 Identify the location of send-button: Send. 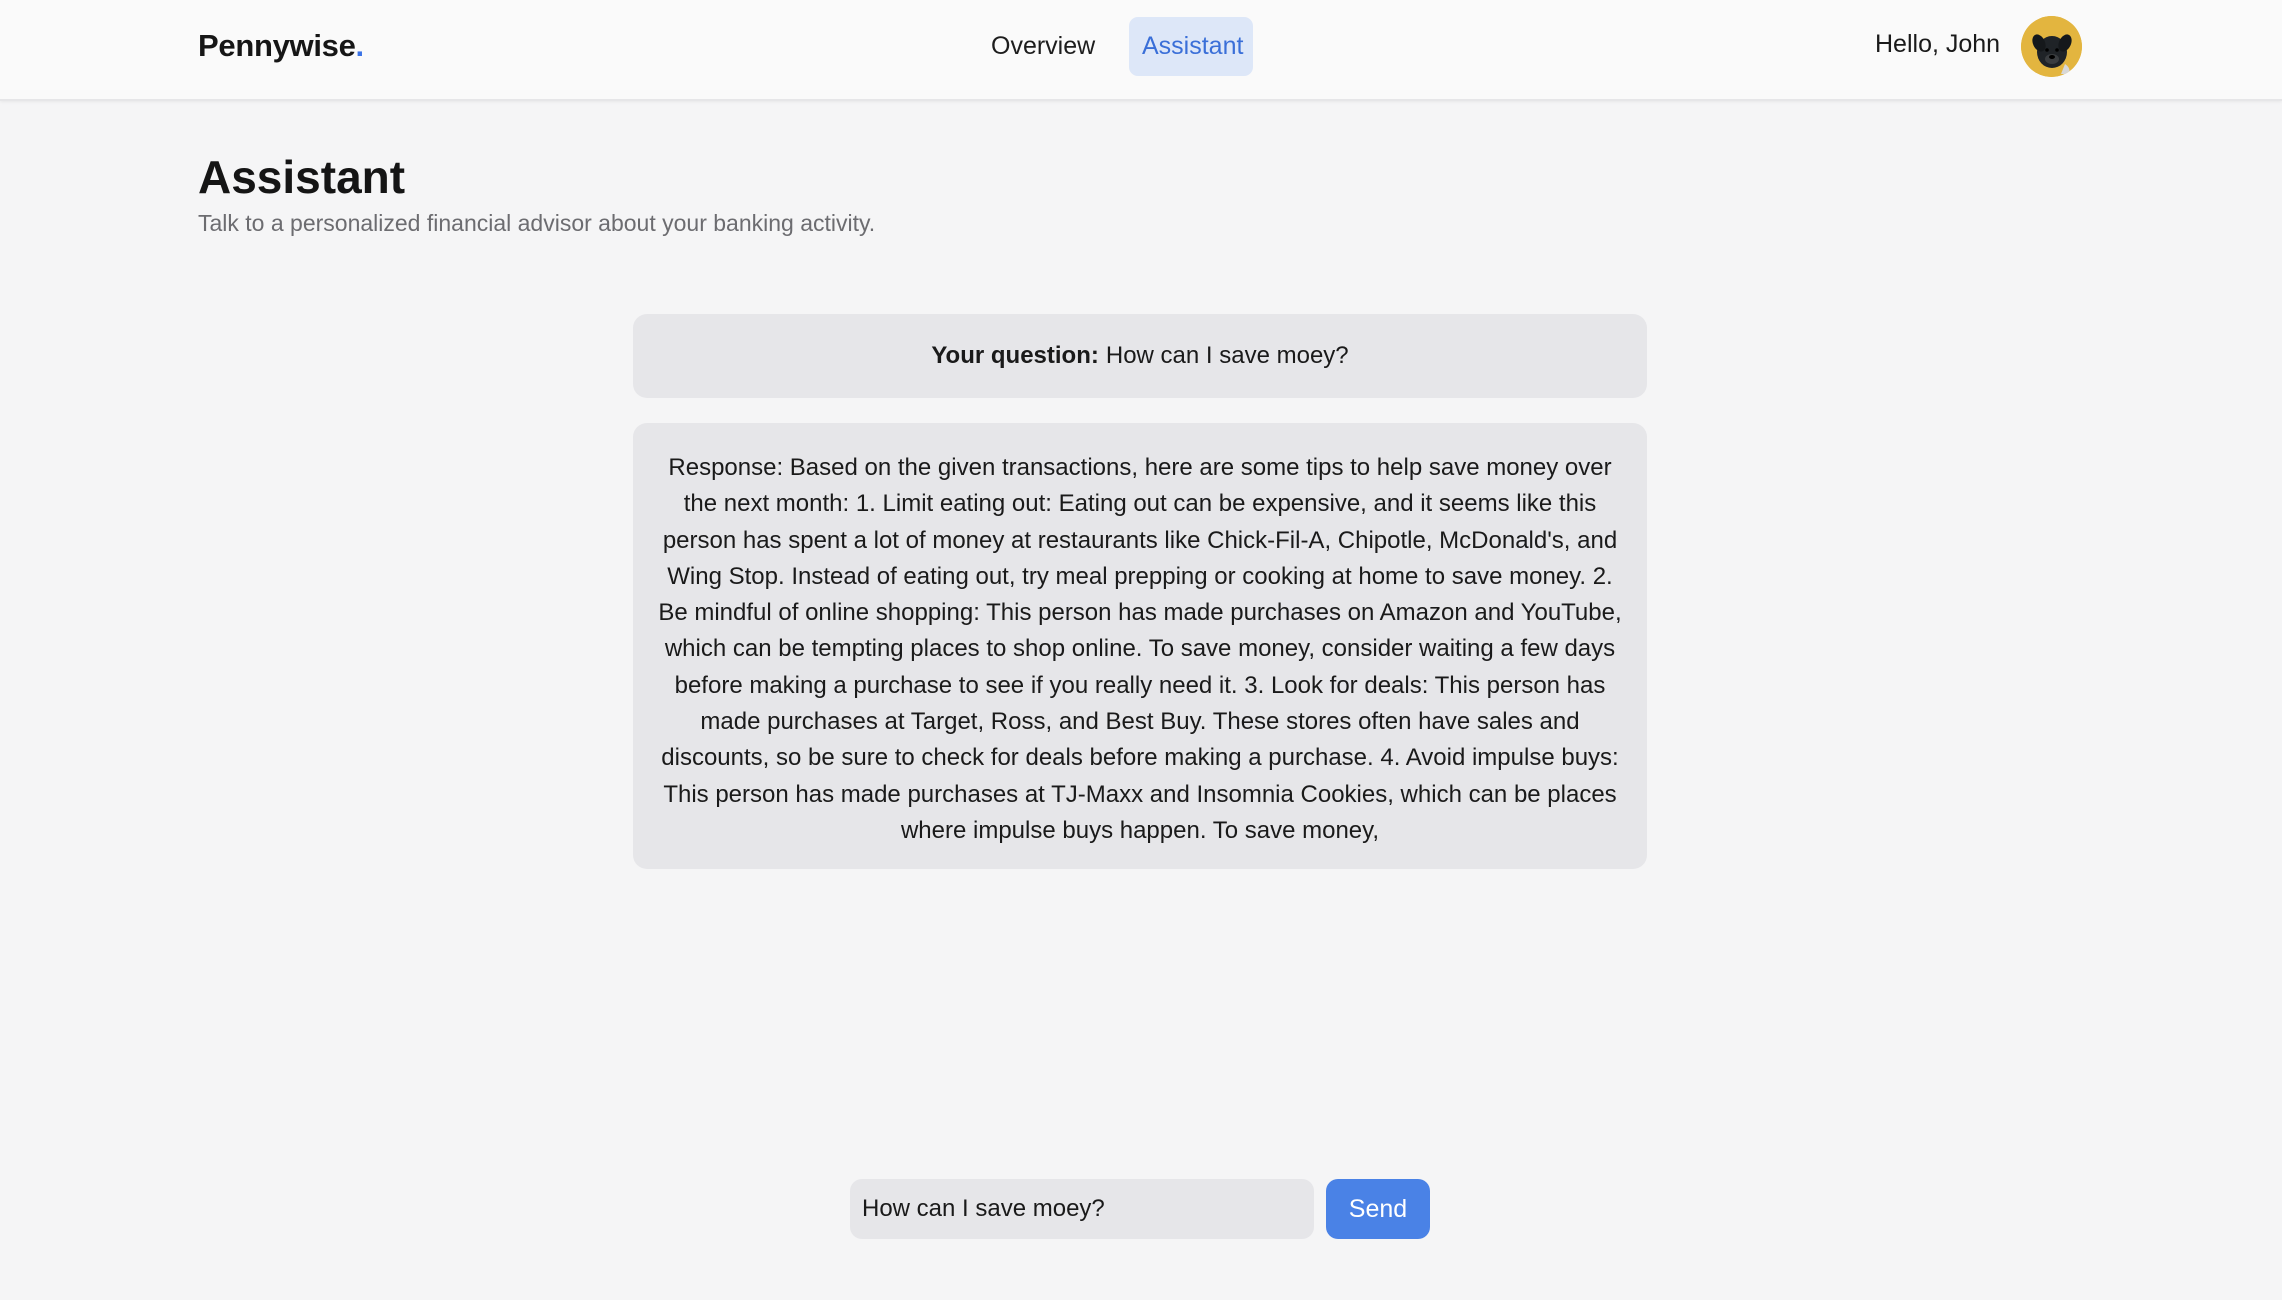
(1378, 1209).